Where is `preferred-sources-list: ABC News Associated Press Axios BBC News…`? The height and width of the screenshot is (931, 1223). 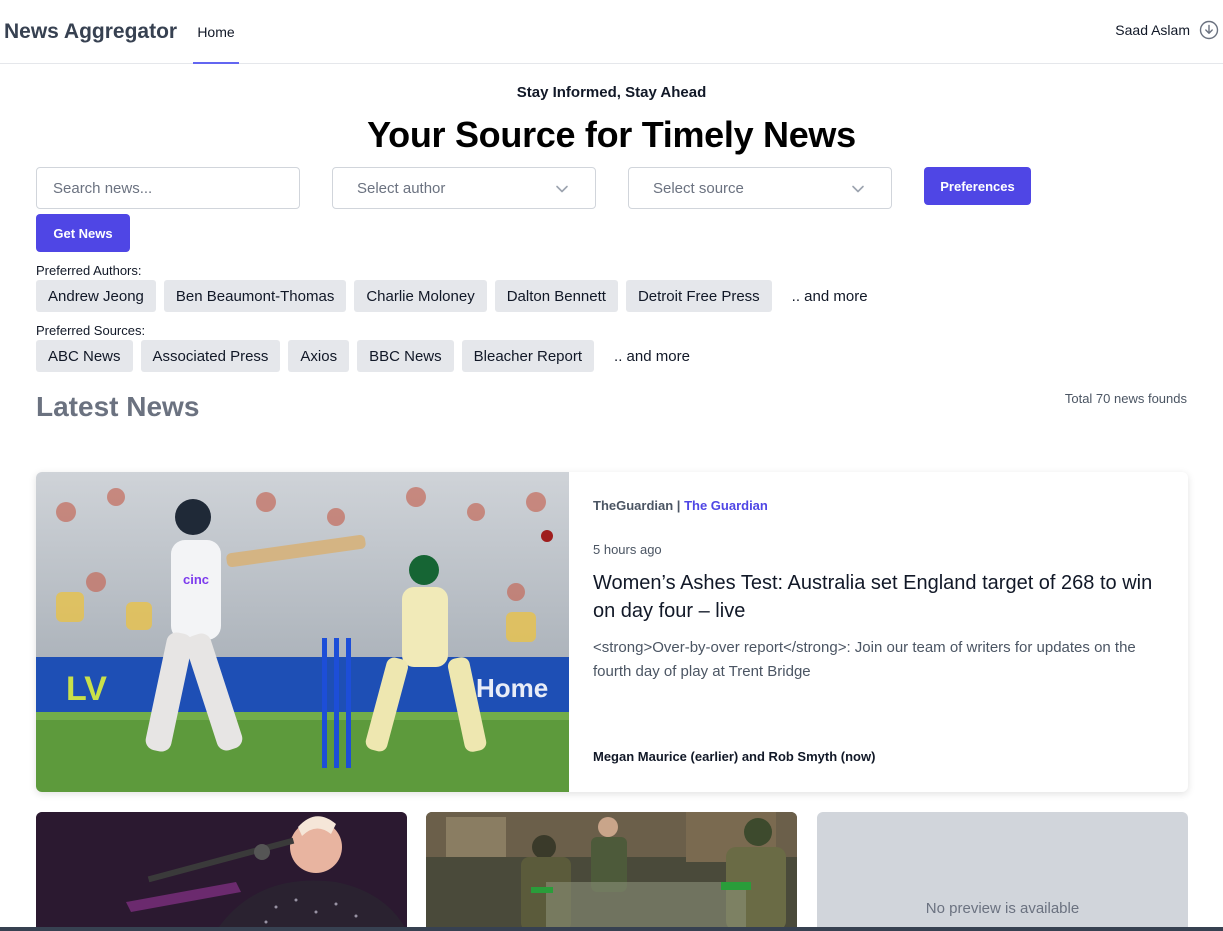
preferred-sources-list: ABC News Associated Press Axios BBC News… is located at coordinates (363, 356).